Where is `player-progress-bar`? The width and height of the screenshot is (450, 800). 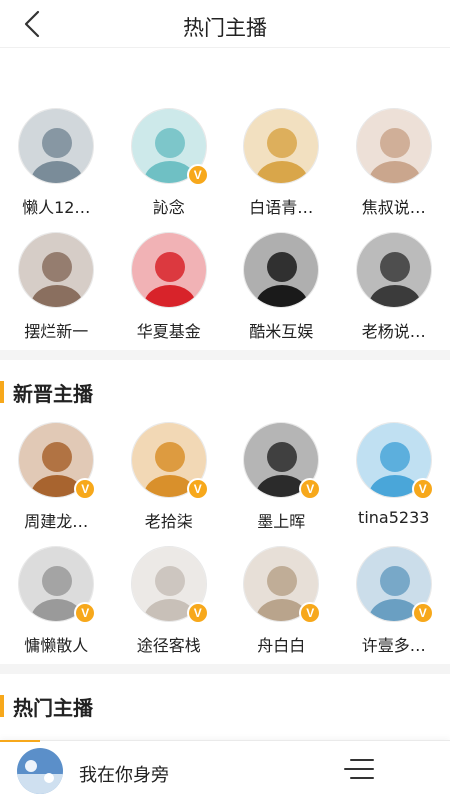 player-progress-bar is located at coordinates (20, 741).